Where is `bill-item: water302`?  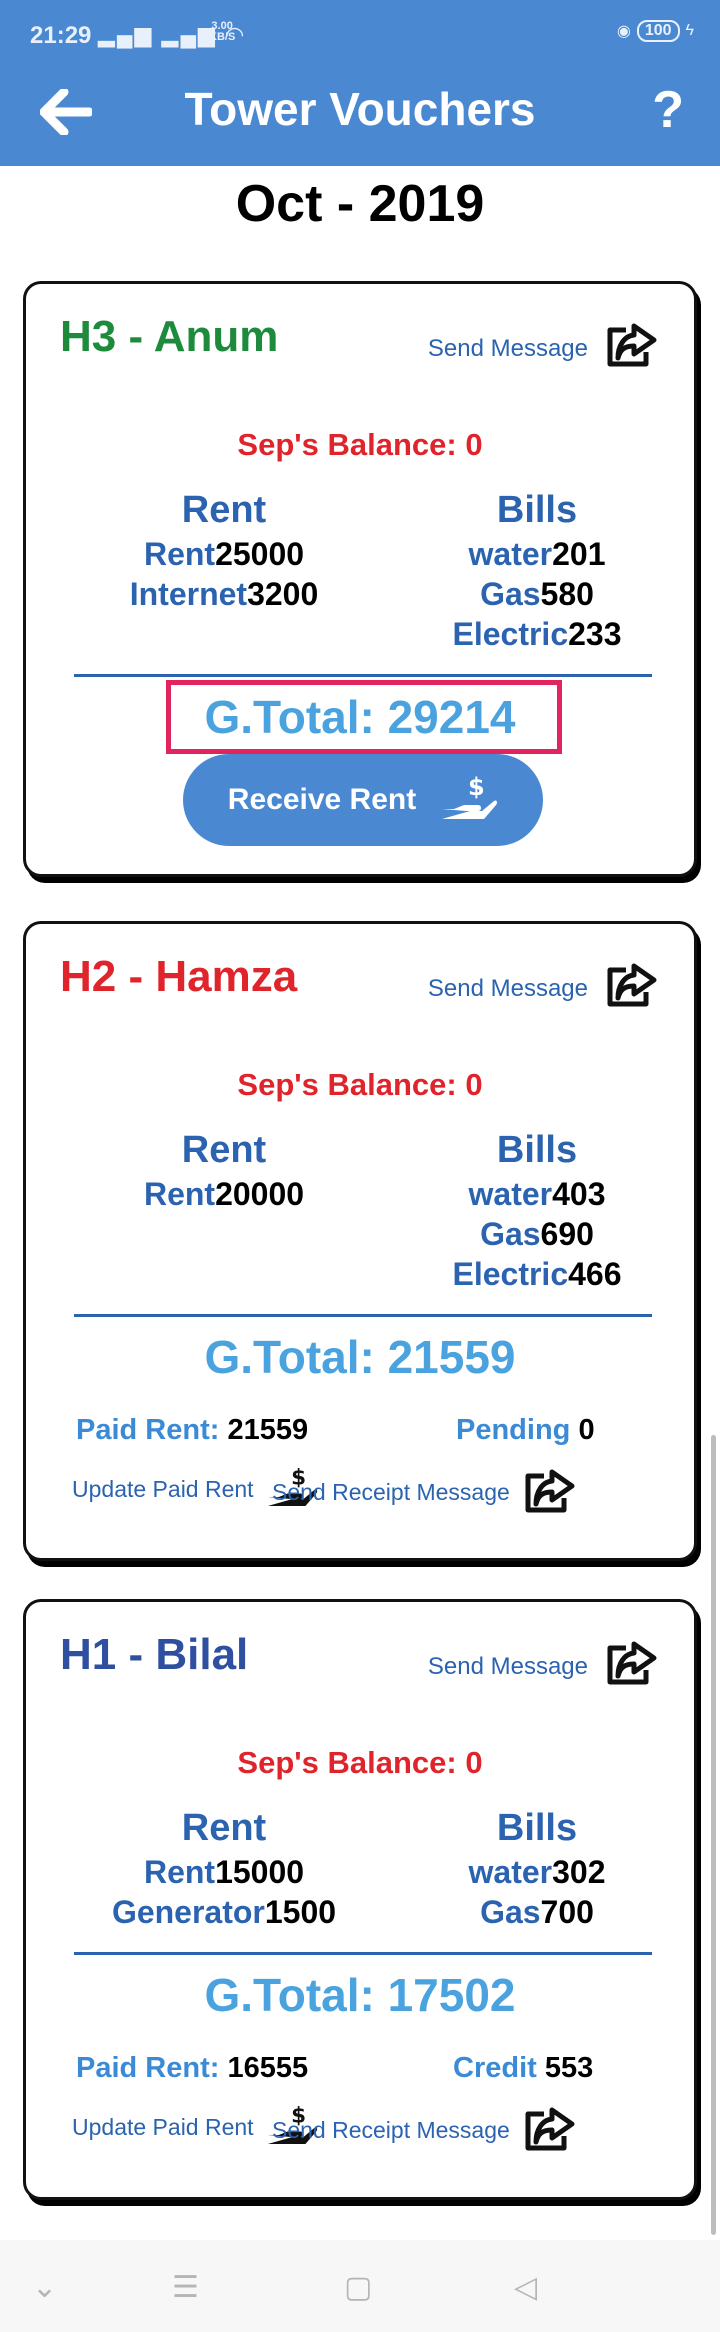 bill-item: water302 is located at coordinates (537, 1872).